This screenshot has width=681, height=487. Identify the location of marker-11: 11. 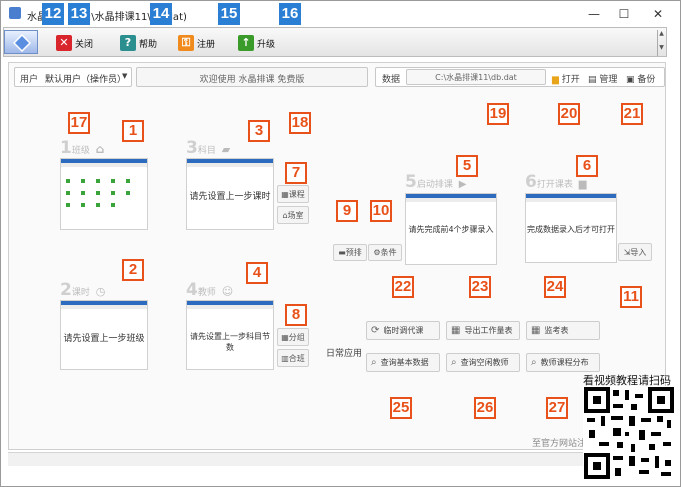
(631, 297).